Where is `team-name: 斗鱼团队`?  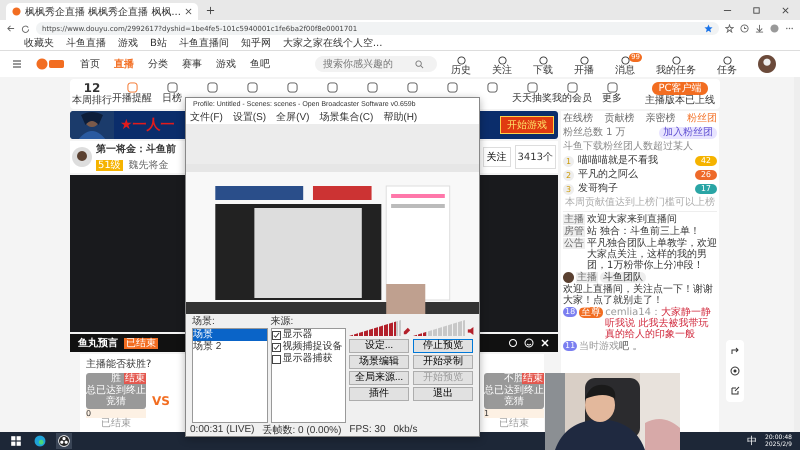
team-name: 斗鱼团队 is located at coordinates (623, 277).